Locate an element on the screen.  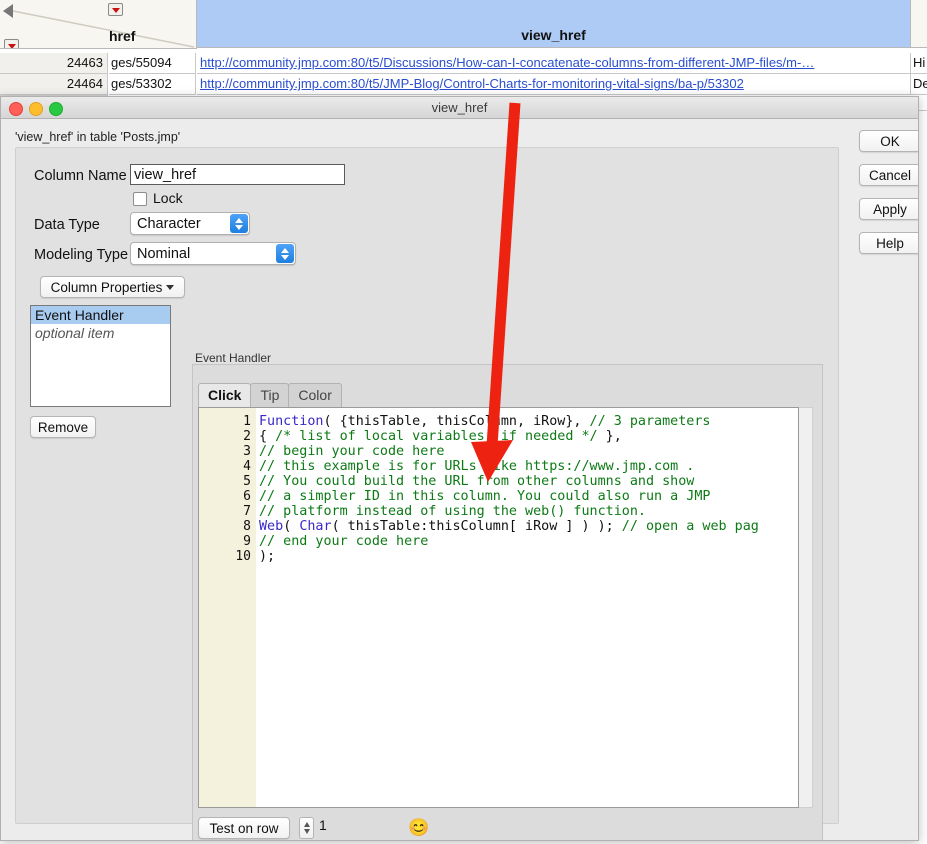
column-properties-button: Column Properties is located at coordinates (112, 287).